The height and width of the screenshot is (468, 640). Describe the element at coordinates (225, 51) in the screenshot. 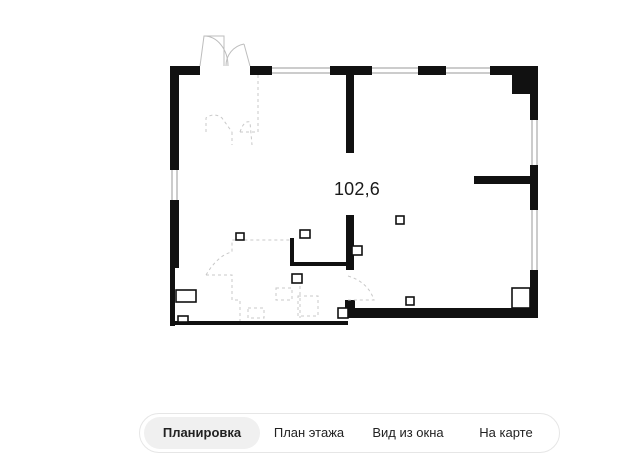

I see `entrance-door` at that location.